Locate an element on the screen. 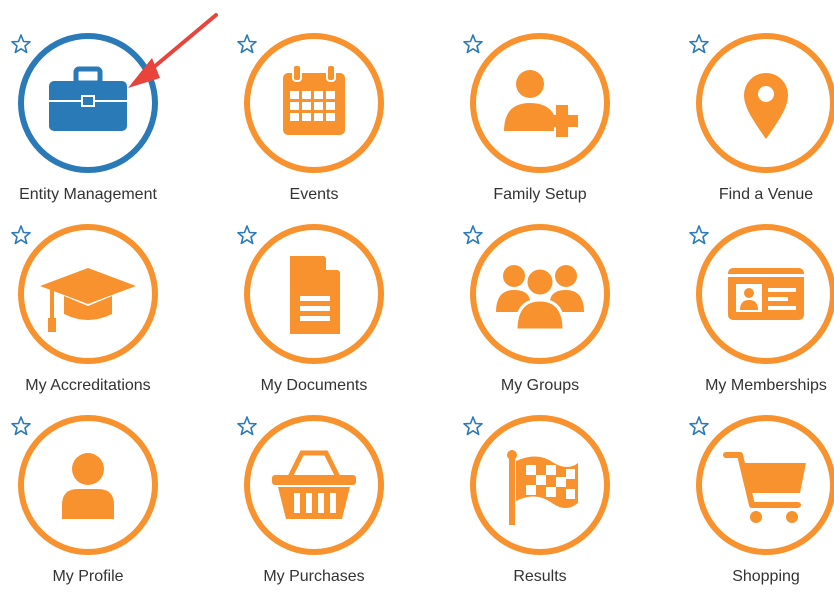 Image resolution: width=834 pixels, height=595 pixels. tile-find-a-venue: Find a Venue is located at coordinates (761, 123).